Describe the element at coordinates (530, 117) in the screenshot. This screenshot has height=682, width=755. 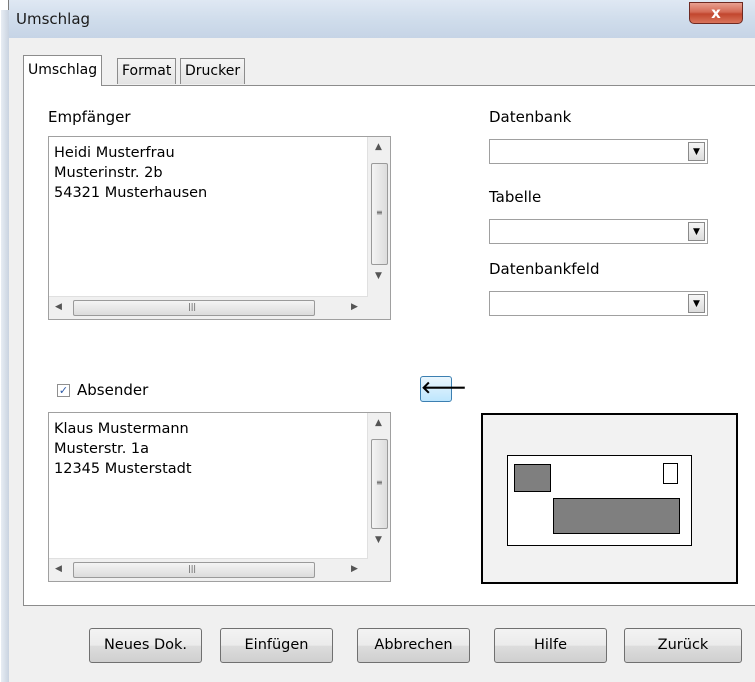
I see `datenbank-label: Datenbank` at that location.